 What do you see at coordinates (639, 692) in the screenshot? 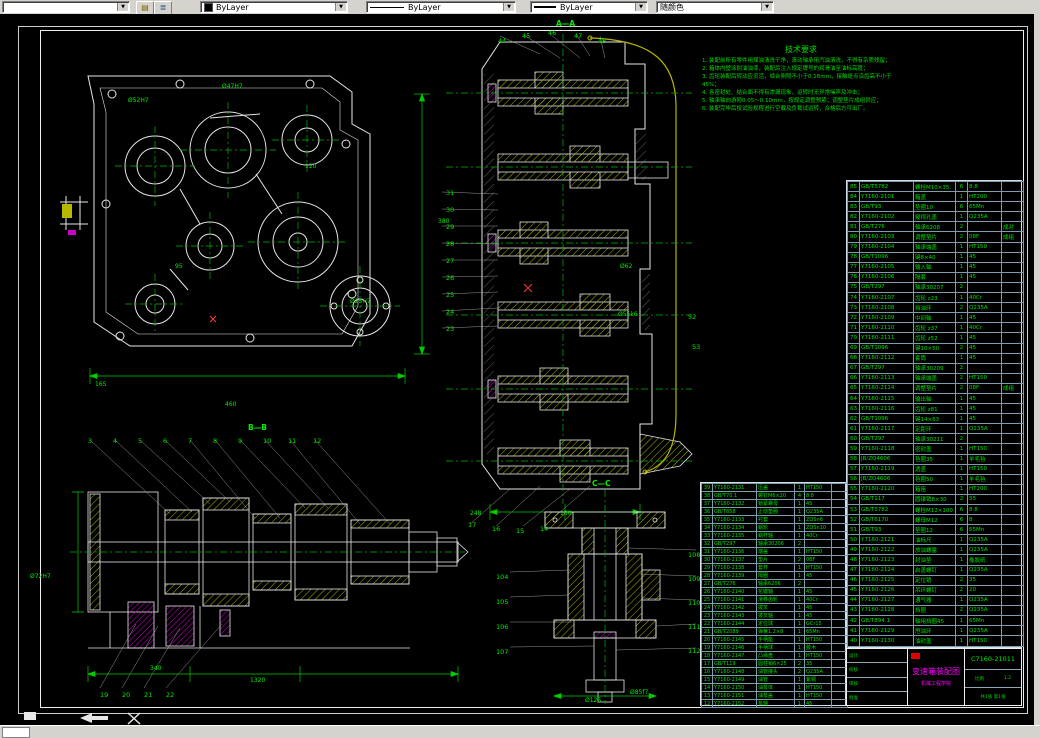
I see `dim-label: Ø85f7` at bounding box center [639, 692].